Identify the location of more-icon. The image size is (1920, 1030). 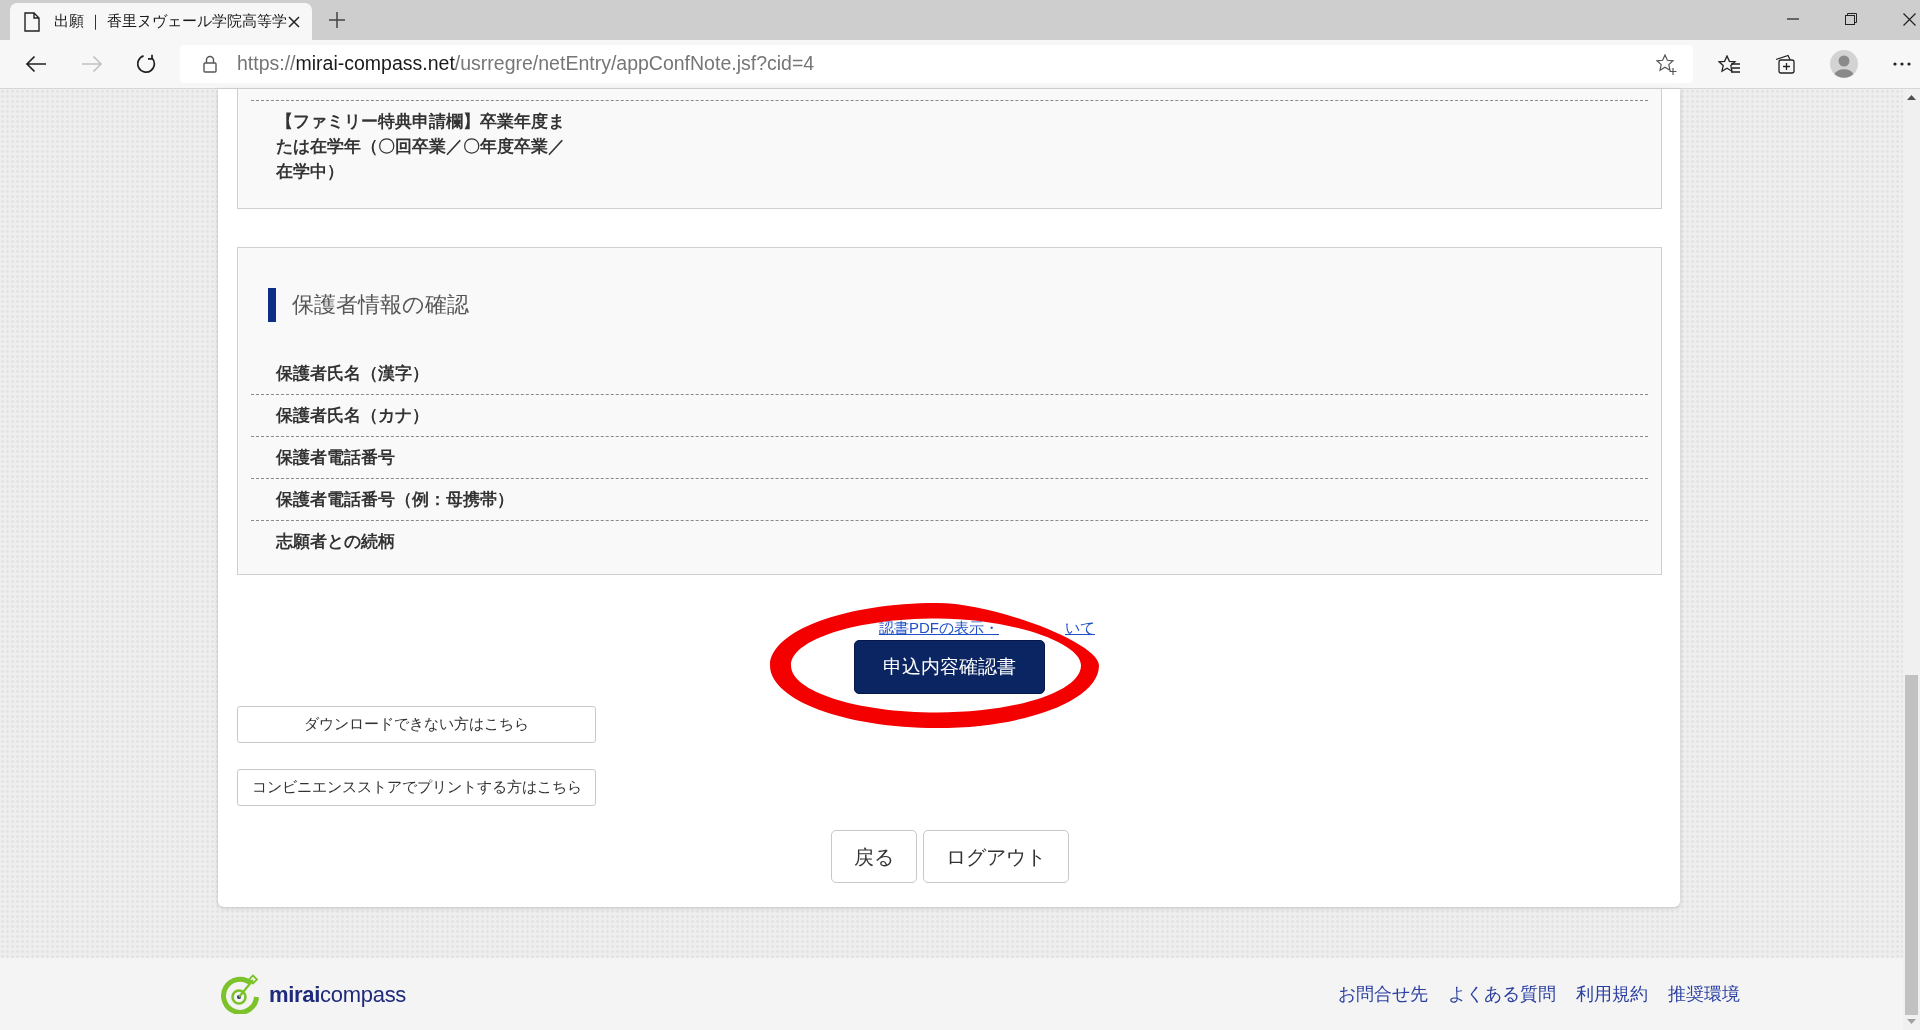
(1902, 64).